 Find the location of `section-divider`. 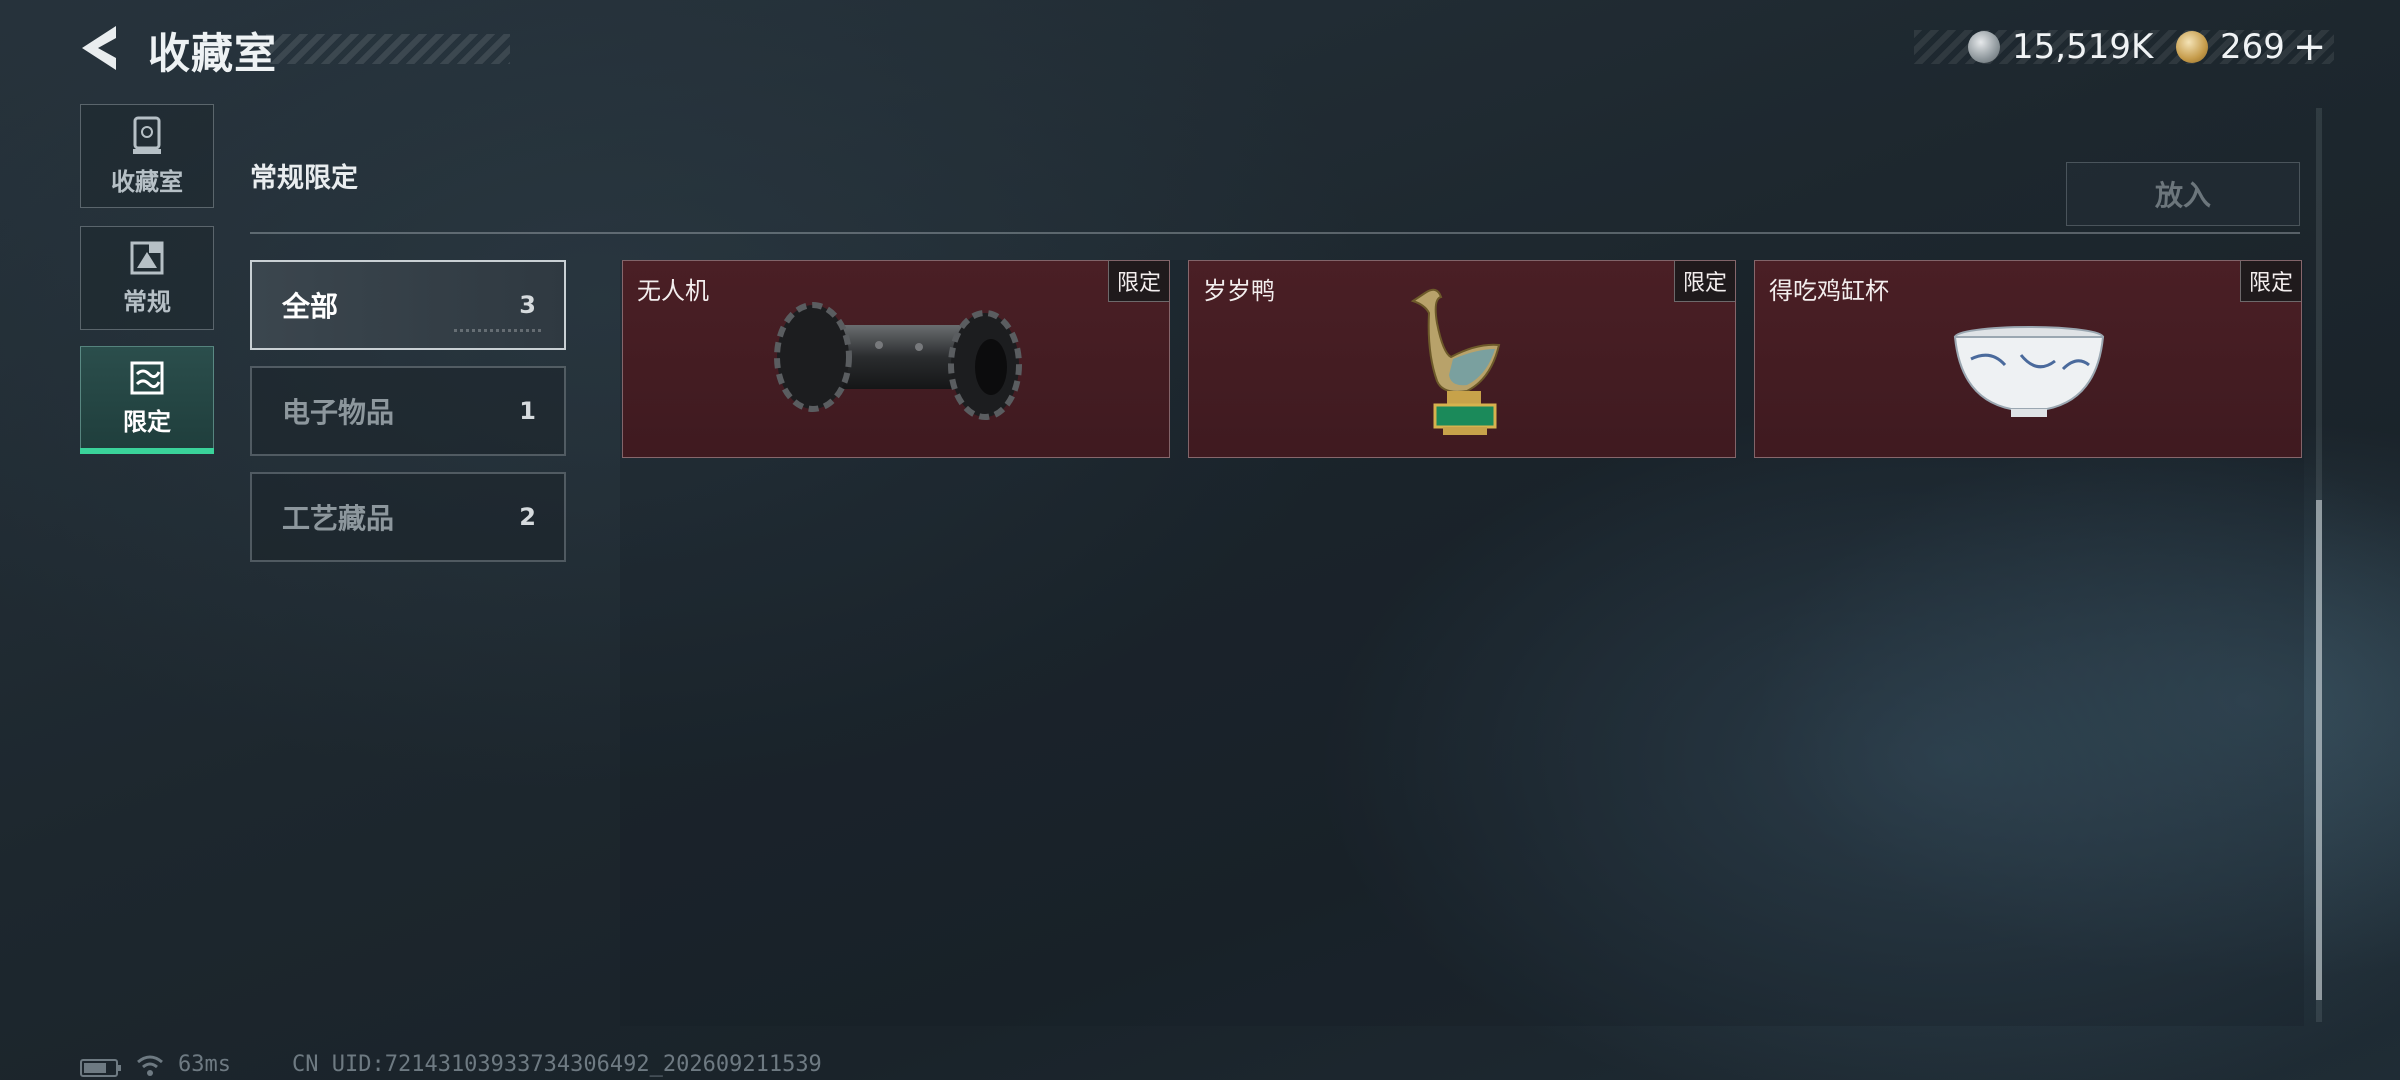

section-divider is located at coordinates (1275, 233).